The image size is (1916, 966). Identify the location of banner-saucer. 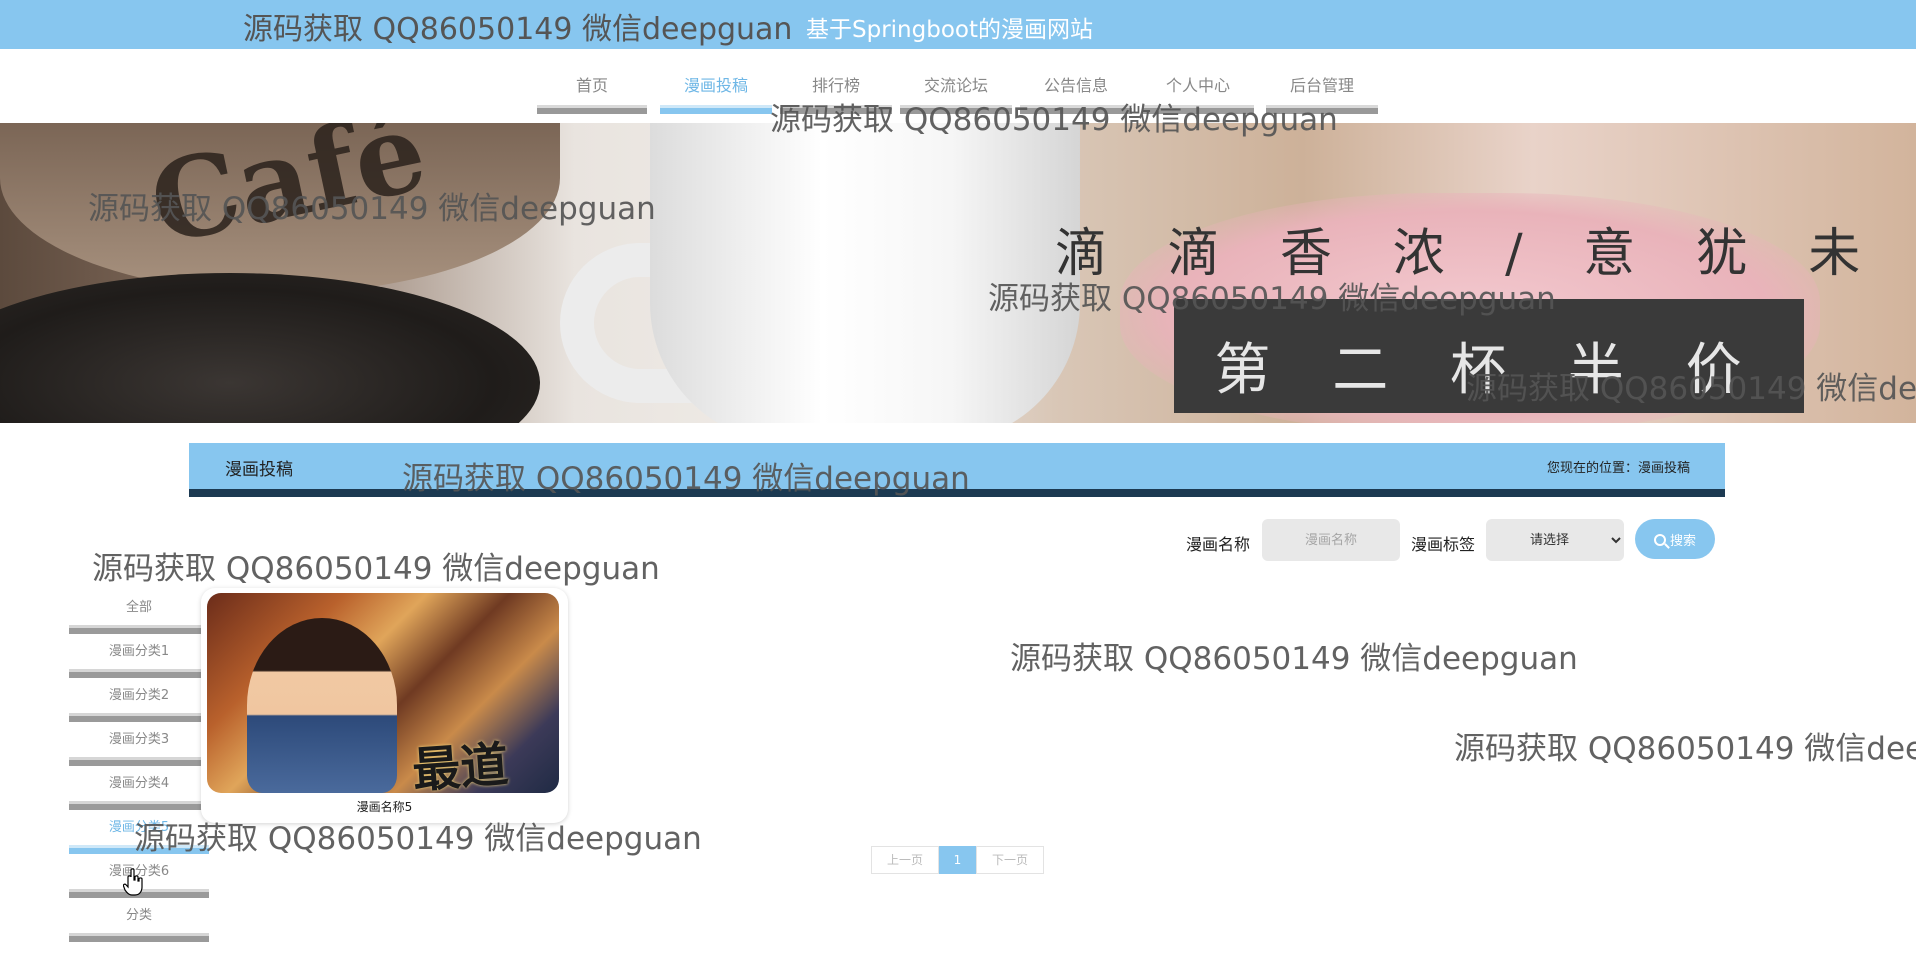
(270, 348).